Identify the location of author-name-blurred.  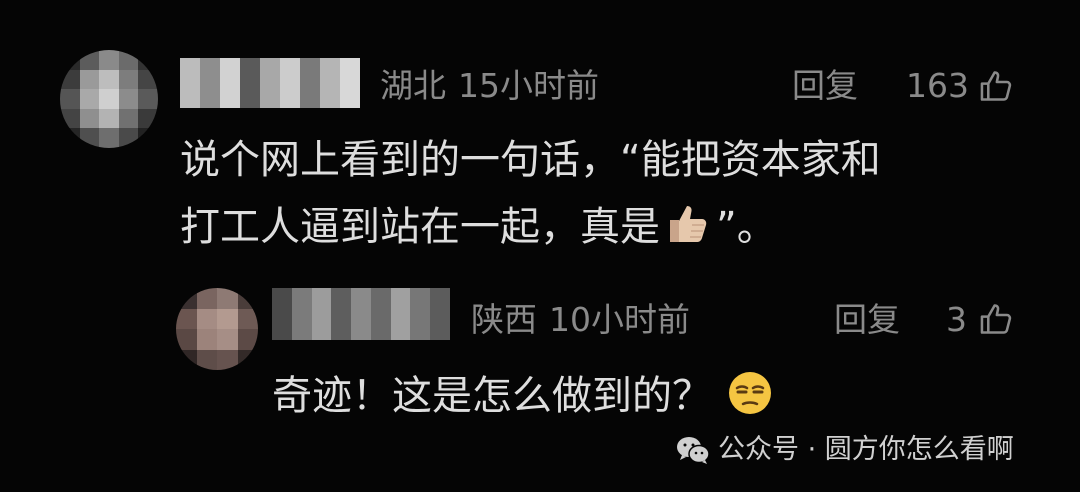
(270, 83).